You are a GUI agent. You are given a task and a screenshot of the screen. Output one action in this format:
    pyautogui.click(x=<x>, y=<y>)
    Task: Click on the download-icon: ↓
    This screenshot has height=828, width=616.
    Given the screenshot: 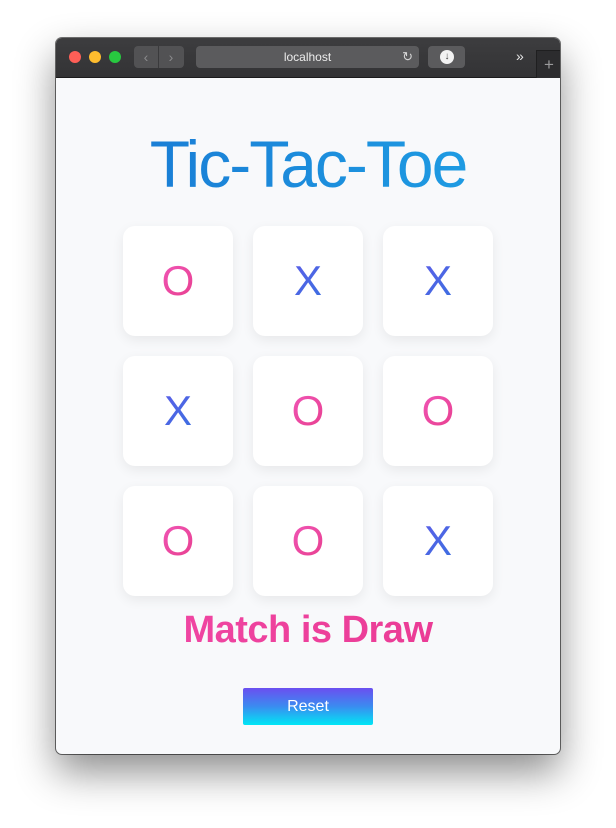 What is the action you would take?
    pyautogui.click(x=447, y=57)
    